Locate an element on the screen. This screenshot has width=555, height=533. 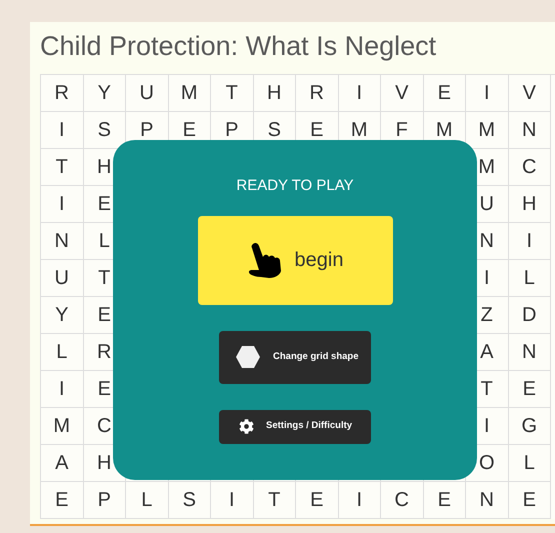
change-grid-shape-button: Change grid shape is located at coordinates (295, 357).